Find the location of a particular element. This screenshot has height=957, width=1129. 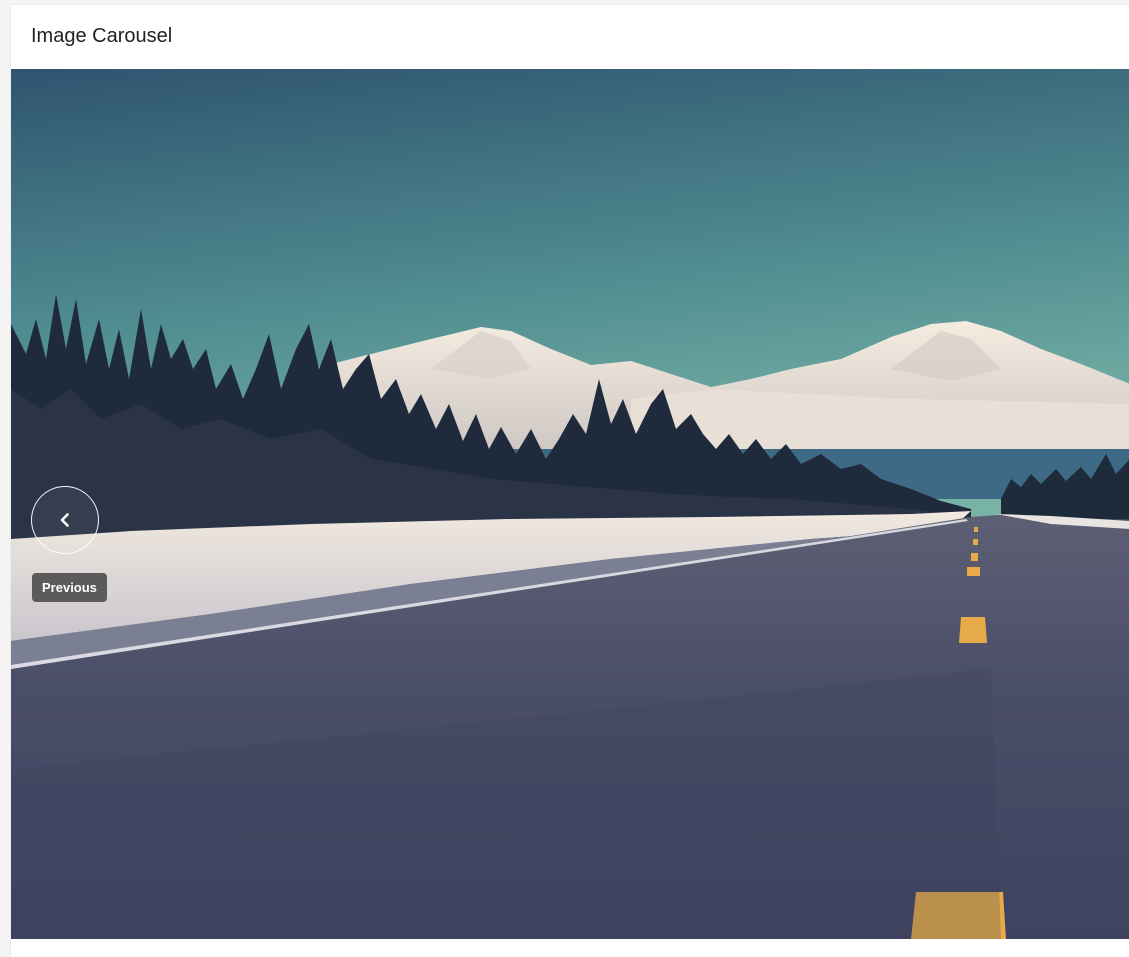

card-header: Image Carousel is located at coordinates (570, 36).